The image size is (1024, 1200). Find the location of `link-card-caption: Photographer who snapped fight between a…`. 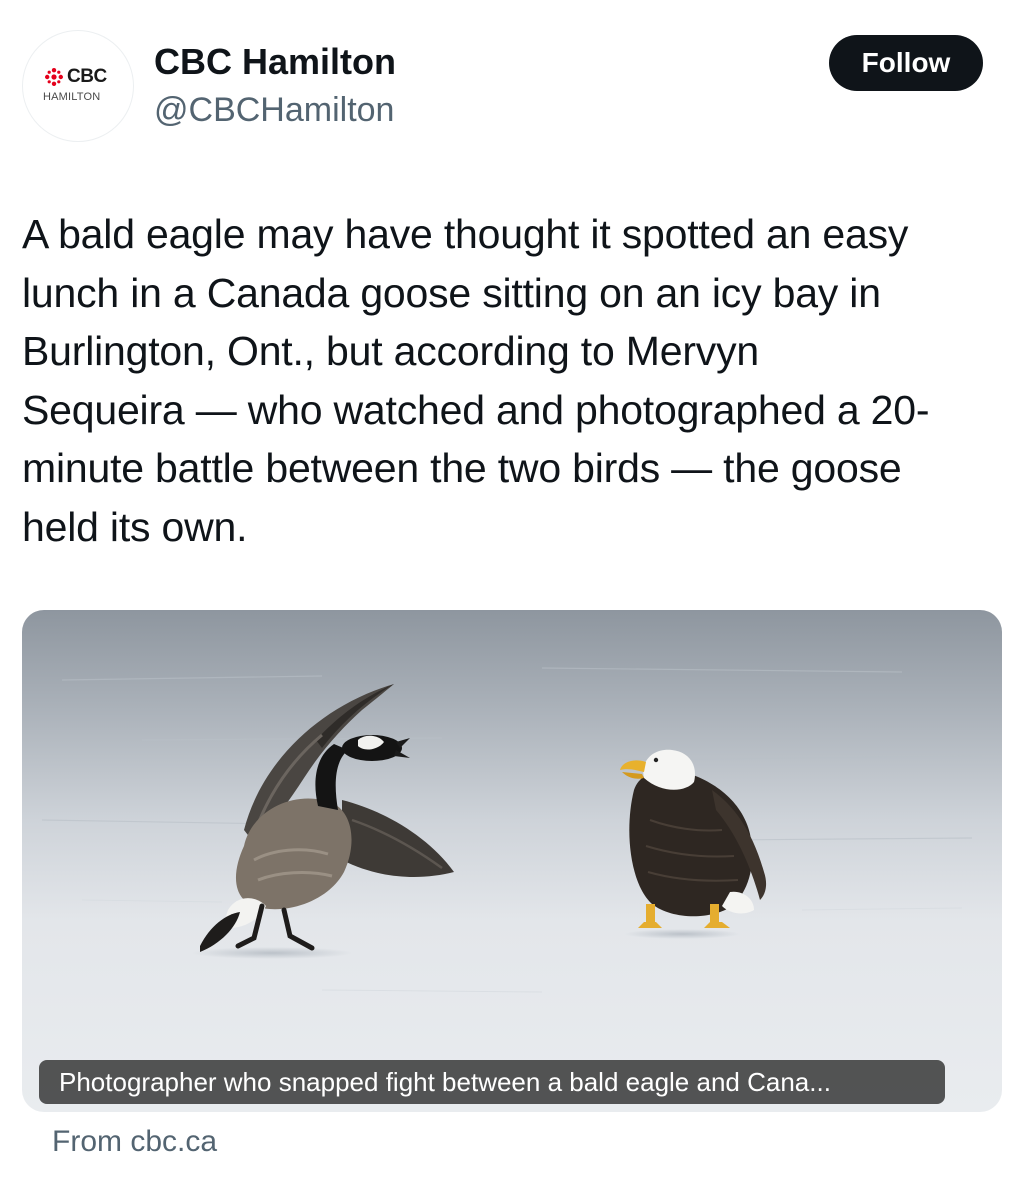

link-card-caption: Photographer who snapped fight between a… is located at coordinates (492, 1082).